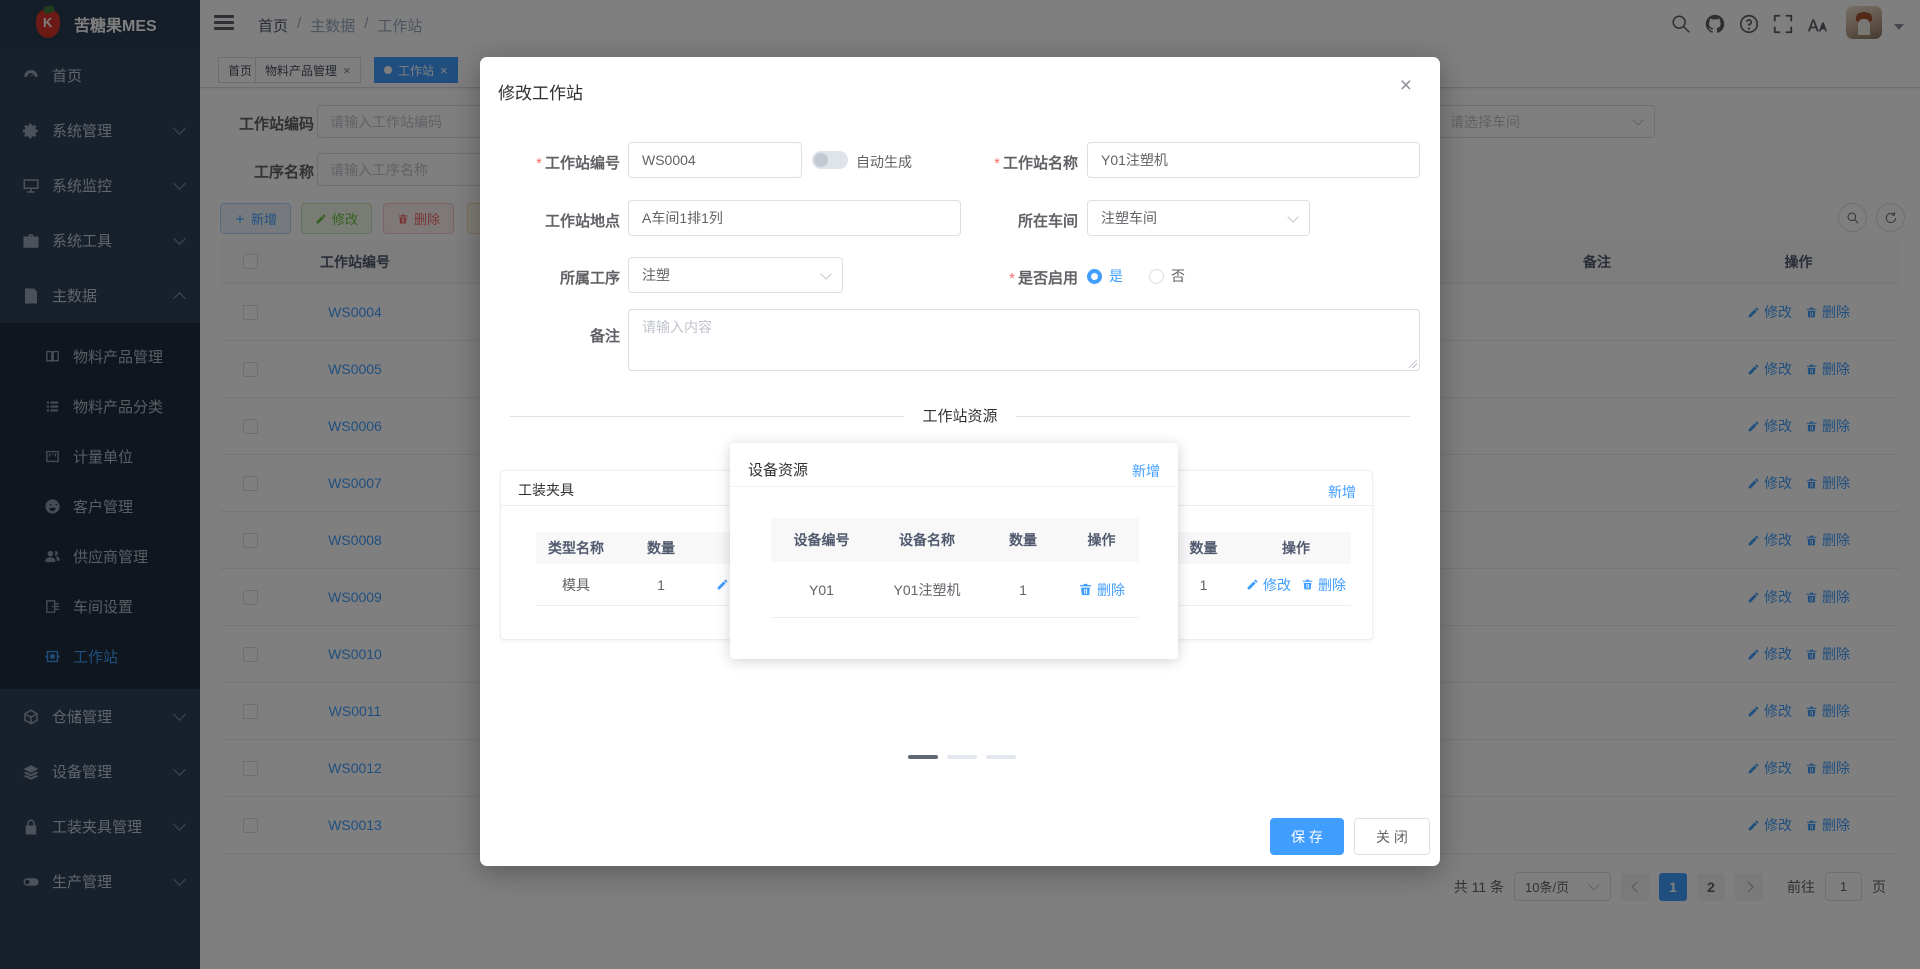 Image resolution: width=1920 pixels, height=969 pixels. What do you see at coordinates (1342, 492) in the screenshot?
I see `right-panel-add-link: 新增` at bounding box center [1342, 492].